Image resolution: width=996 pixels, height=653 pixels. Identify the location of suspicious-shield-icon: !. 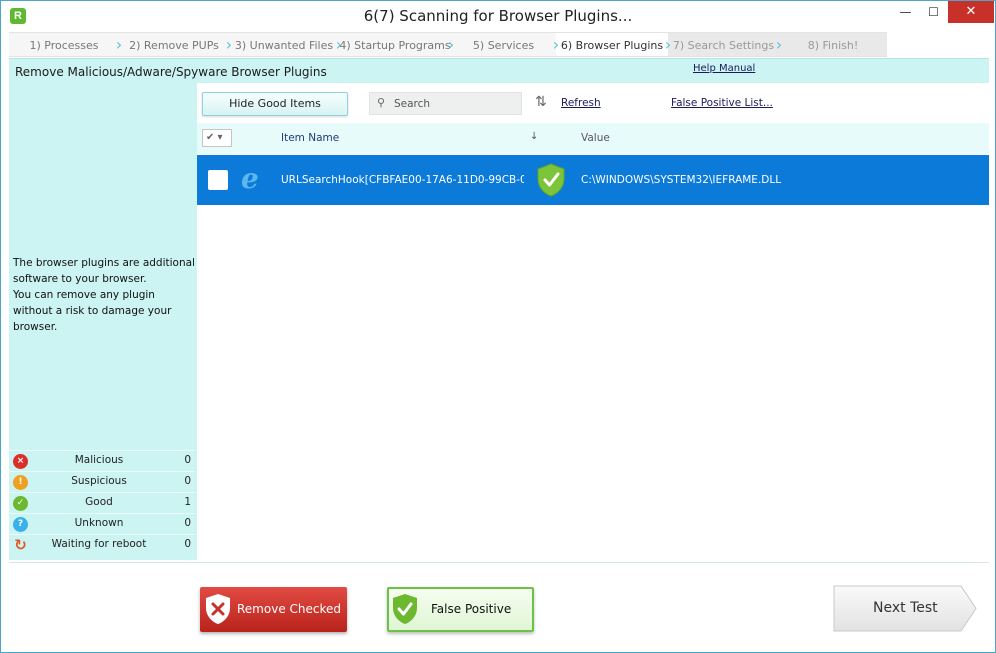
(20, 482).